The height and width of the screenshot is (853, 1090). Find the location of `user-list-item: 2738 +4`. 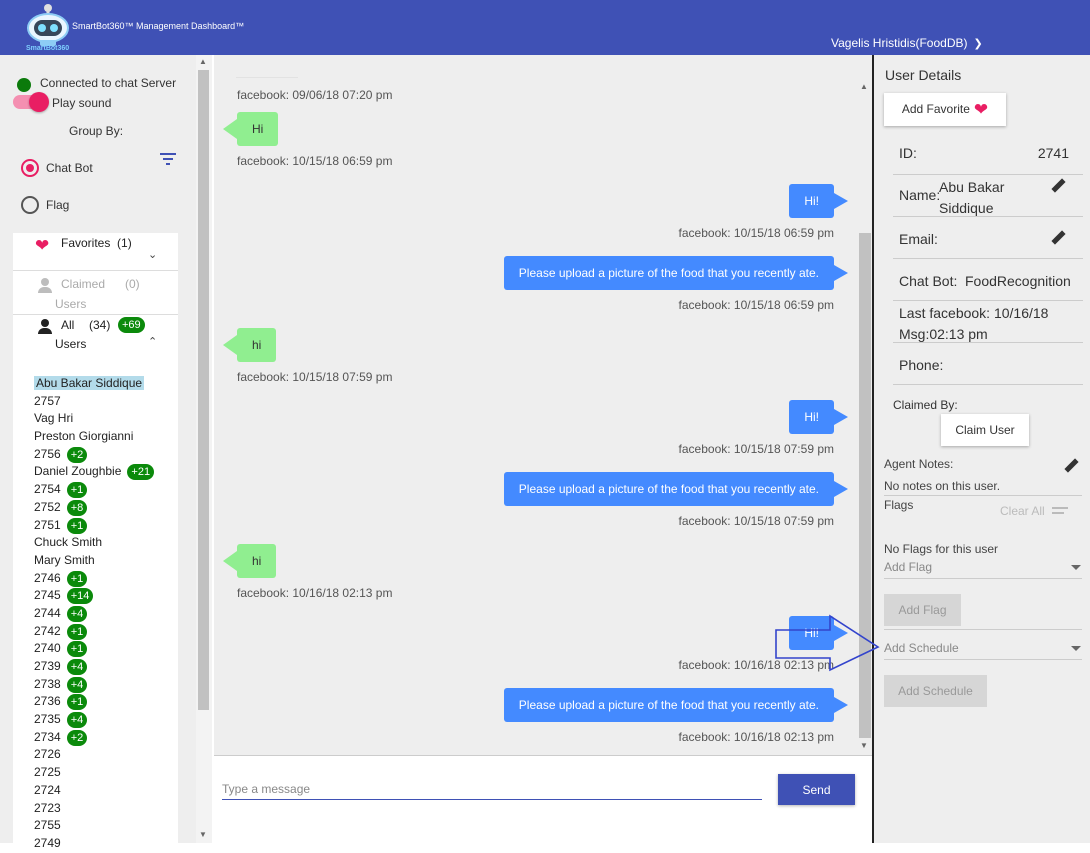

user-list-item: 2738 +4 is located at coordinates (106, 685).